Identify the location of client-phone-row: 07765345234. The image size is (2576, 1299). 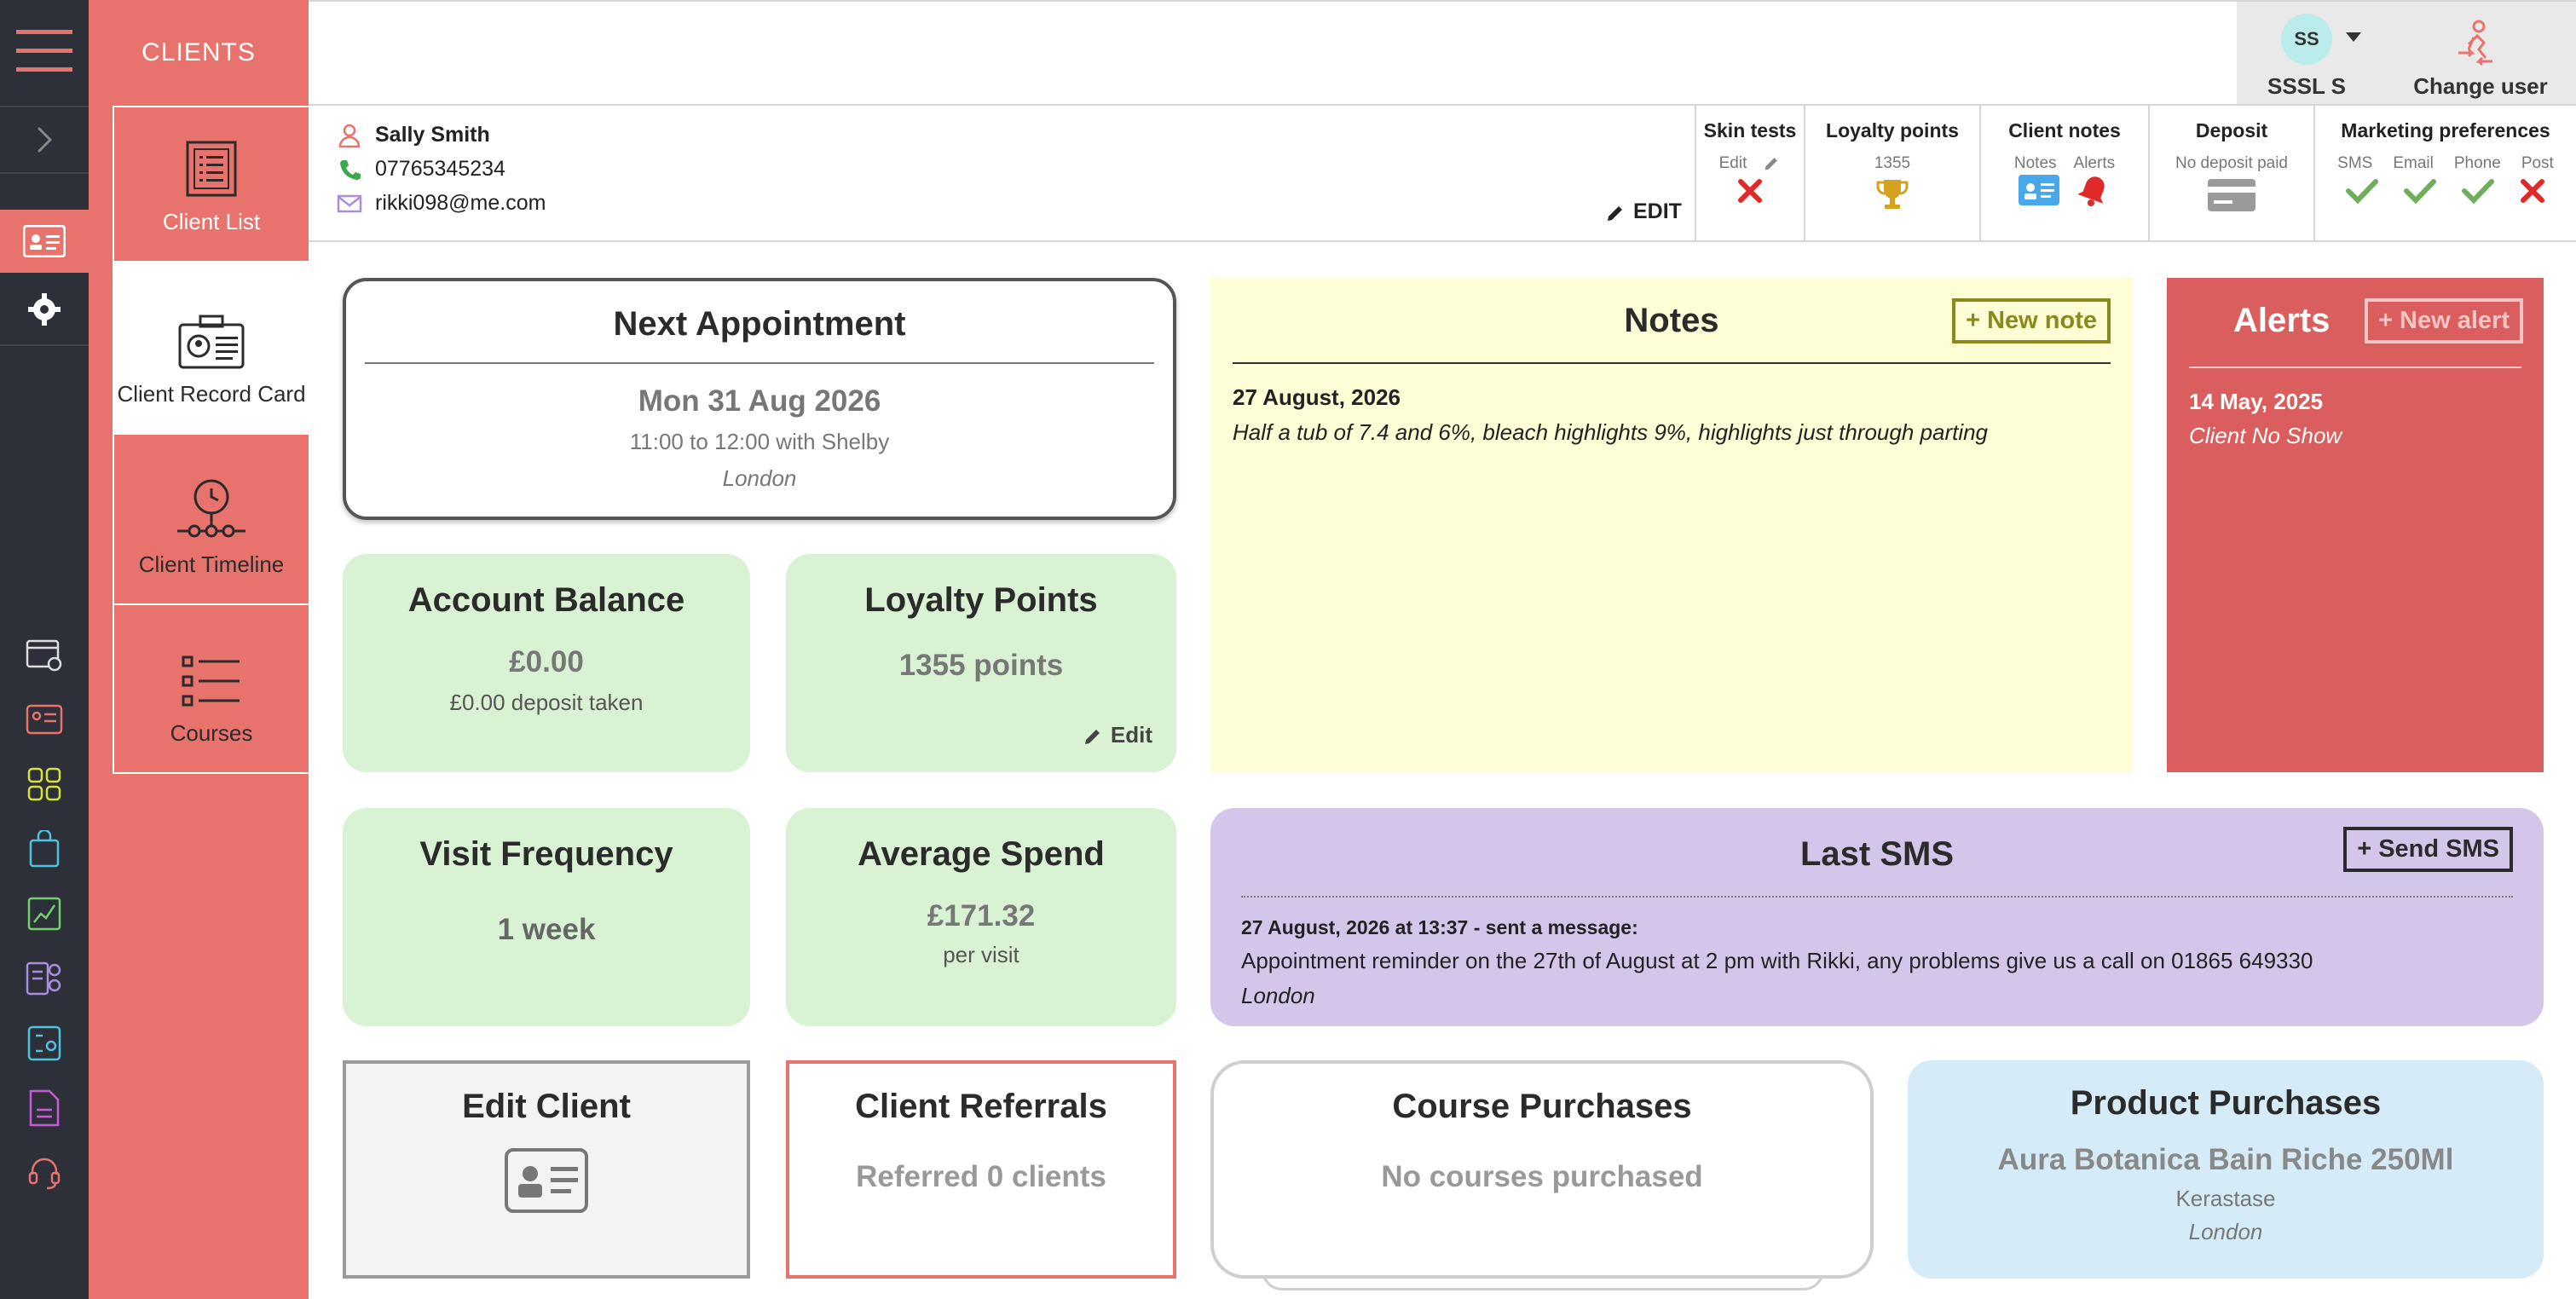
(419, 169).